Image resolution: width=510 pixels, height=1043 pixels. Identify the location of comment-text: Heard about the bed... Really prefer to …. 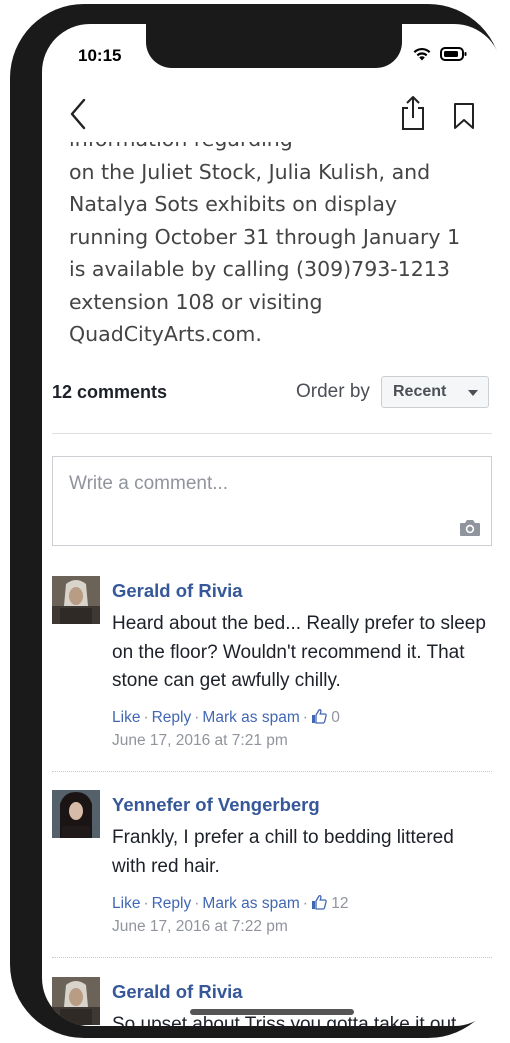
(299, 652).